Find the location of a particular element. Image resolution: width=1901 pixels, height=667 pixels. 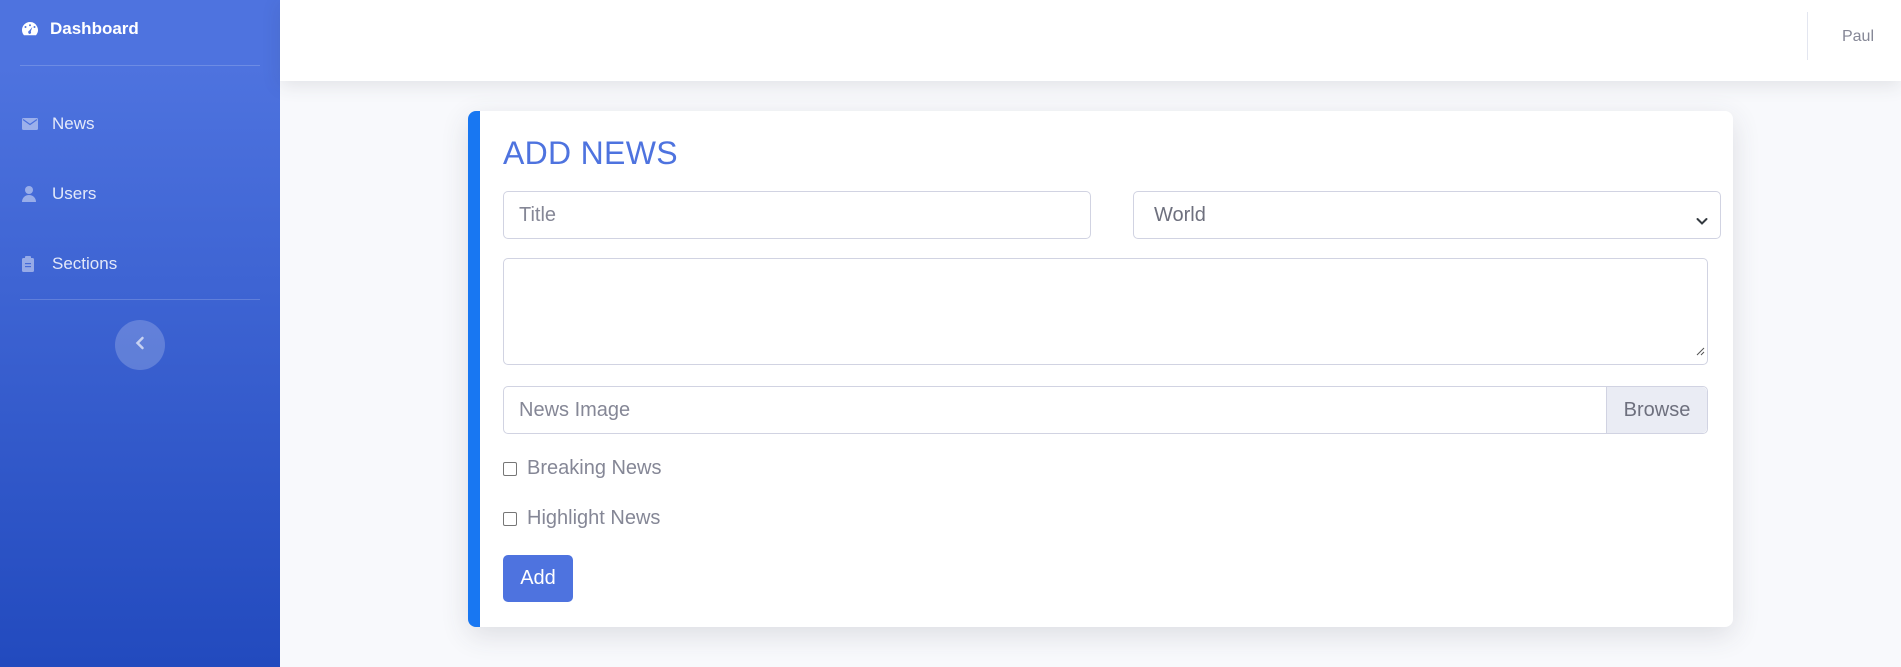

news-image-file-input: News Image Browse is located at coordinates (1105, 410).